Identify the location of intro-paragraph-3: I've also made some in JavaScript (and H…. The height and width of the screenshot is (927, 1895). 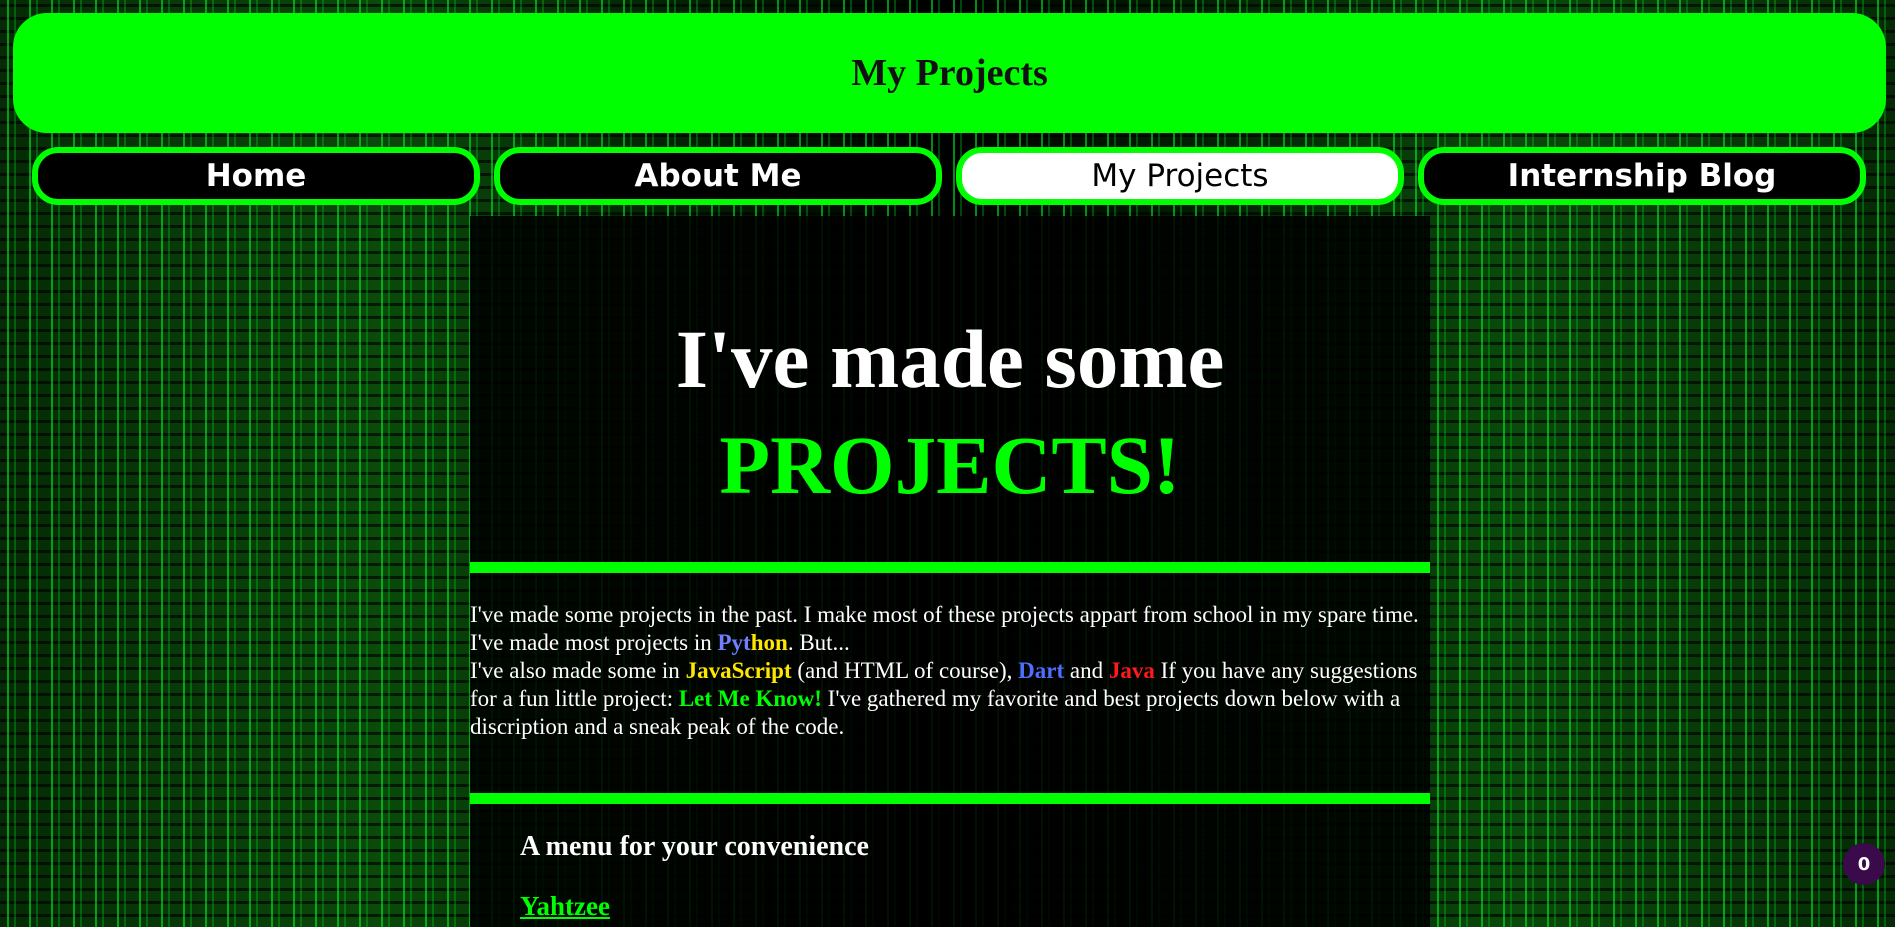
(950, 699).